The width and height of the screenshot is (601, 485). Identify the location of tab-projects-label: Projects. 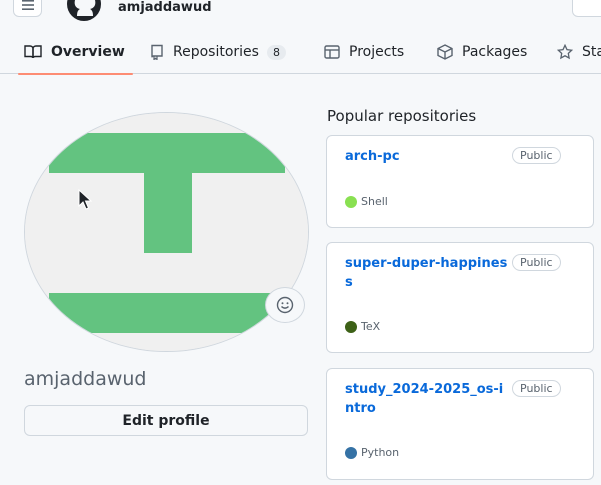
(377, 52).